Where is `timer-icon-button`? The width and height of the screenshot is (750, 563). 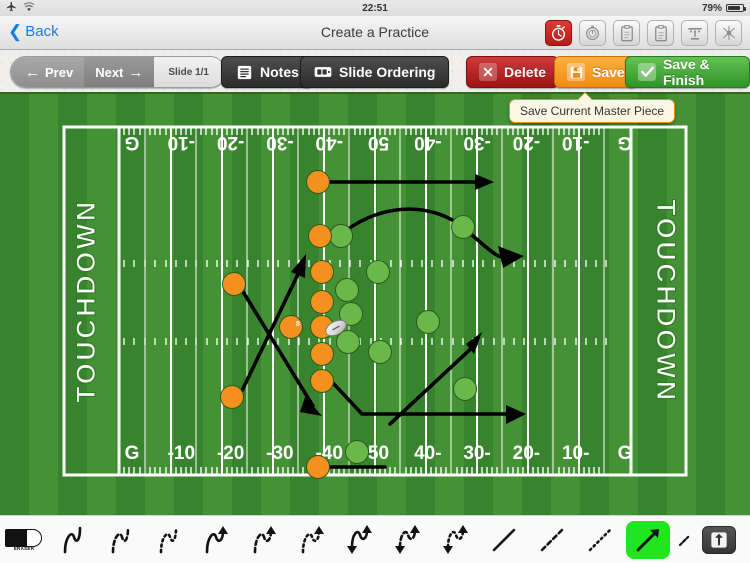
timer-icon-button is located at coordinates (592, 33).